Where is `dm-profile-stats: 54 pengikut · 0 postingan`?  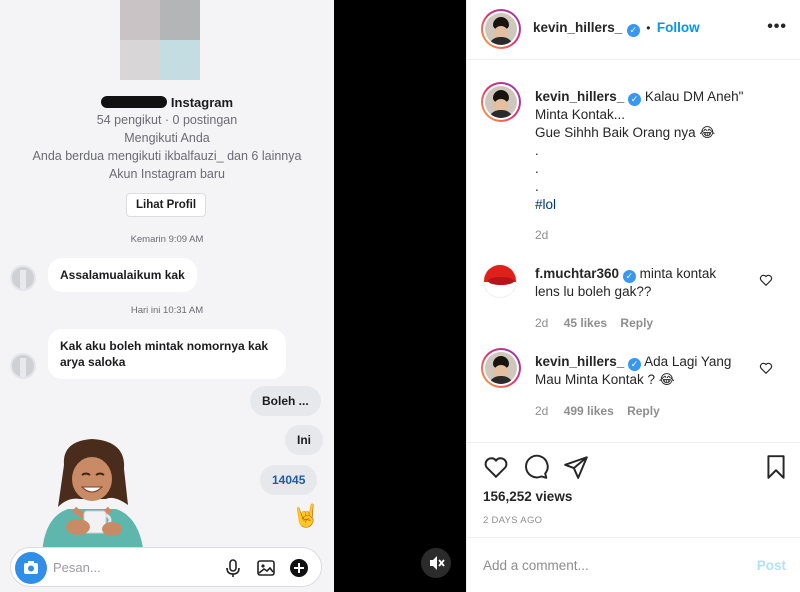 dm-profile-stats: 54 pengikut · 0 postingan is located at coordinates (167, 120).